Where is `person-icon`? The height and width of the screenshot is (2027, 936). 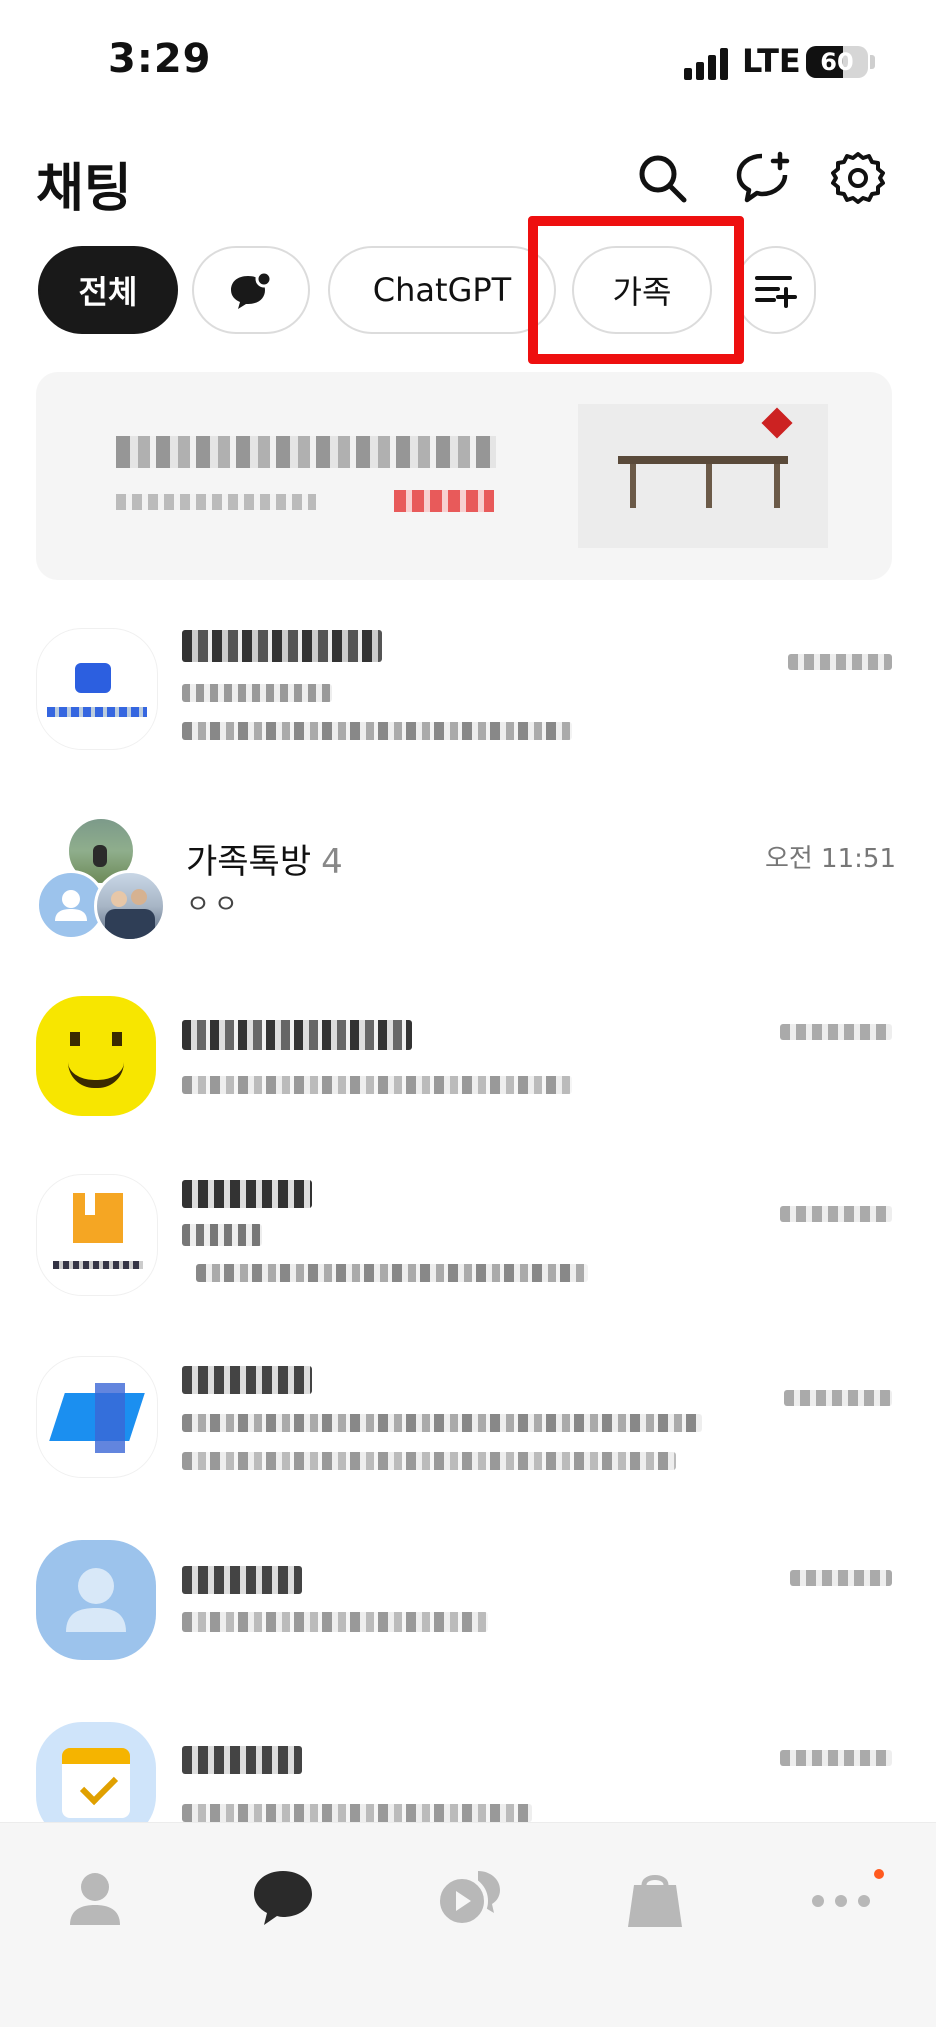
person-icon is located at coordinates (96, 1600).